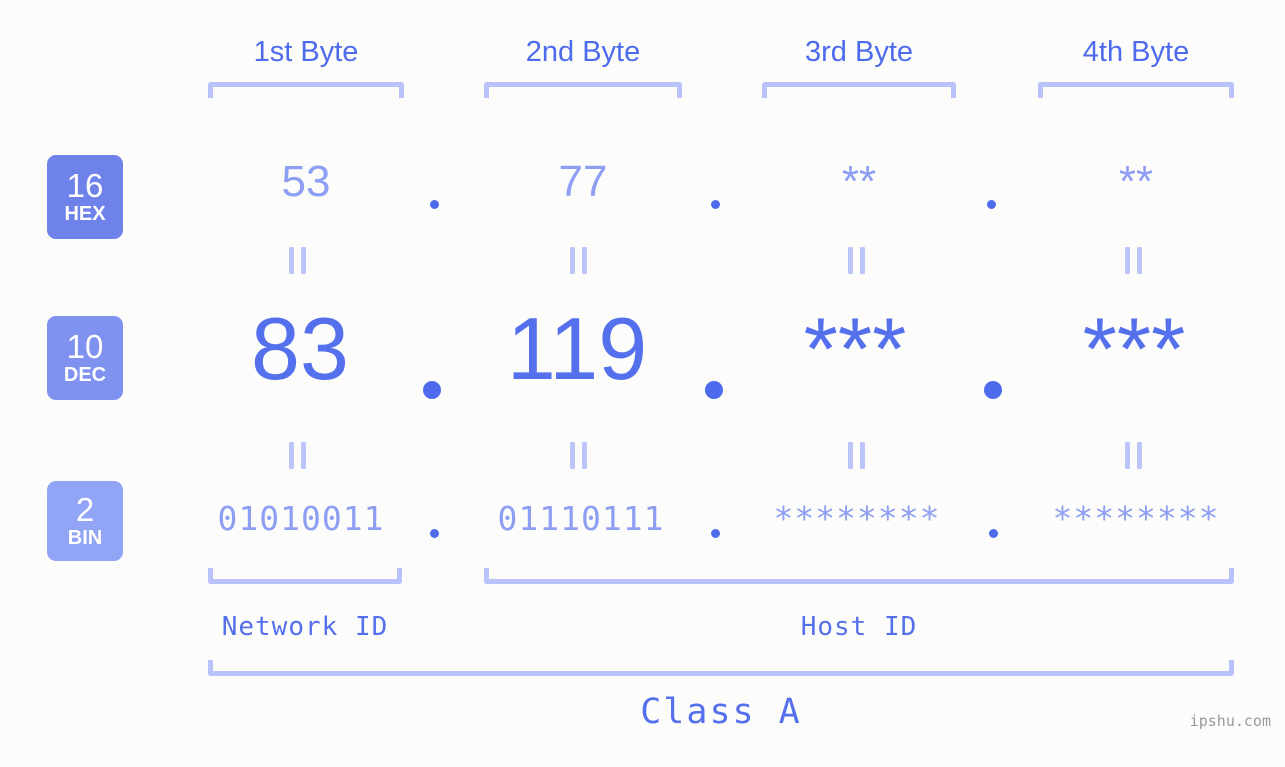 This screenshot has height=767, width=1285. I want to click on bin-octet-1: 01010011, so click(301, 518).